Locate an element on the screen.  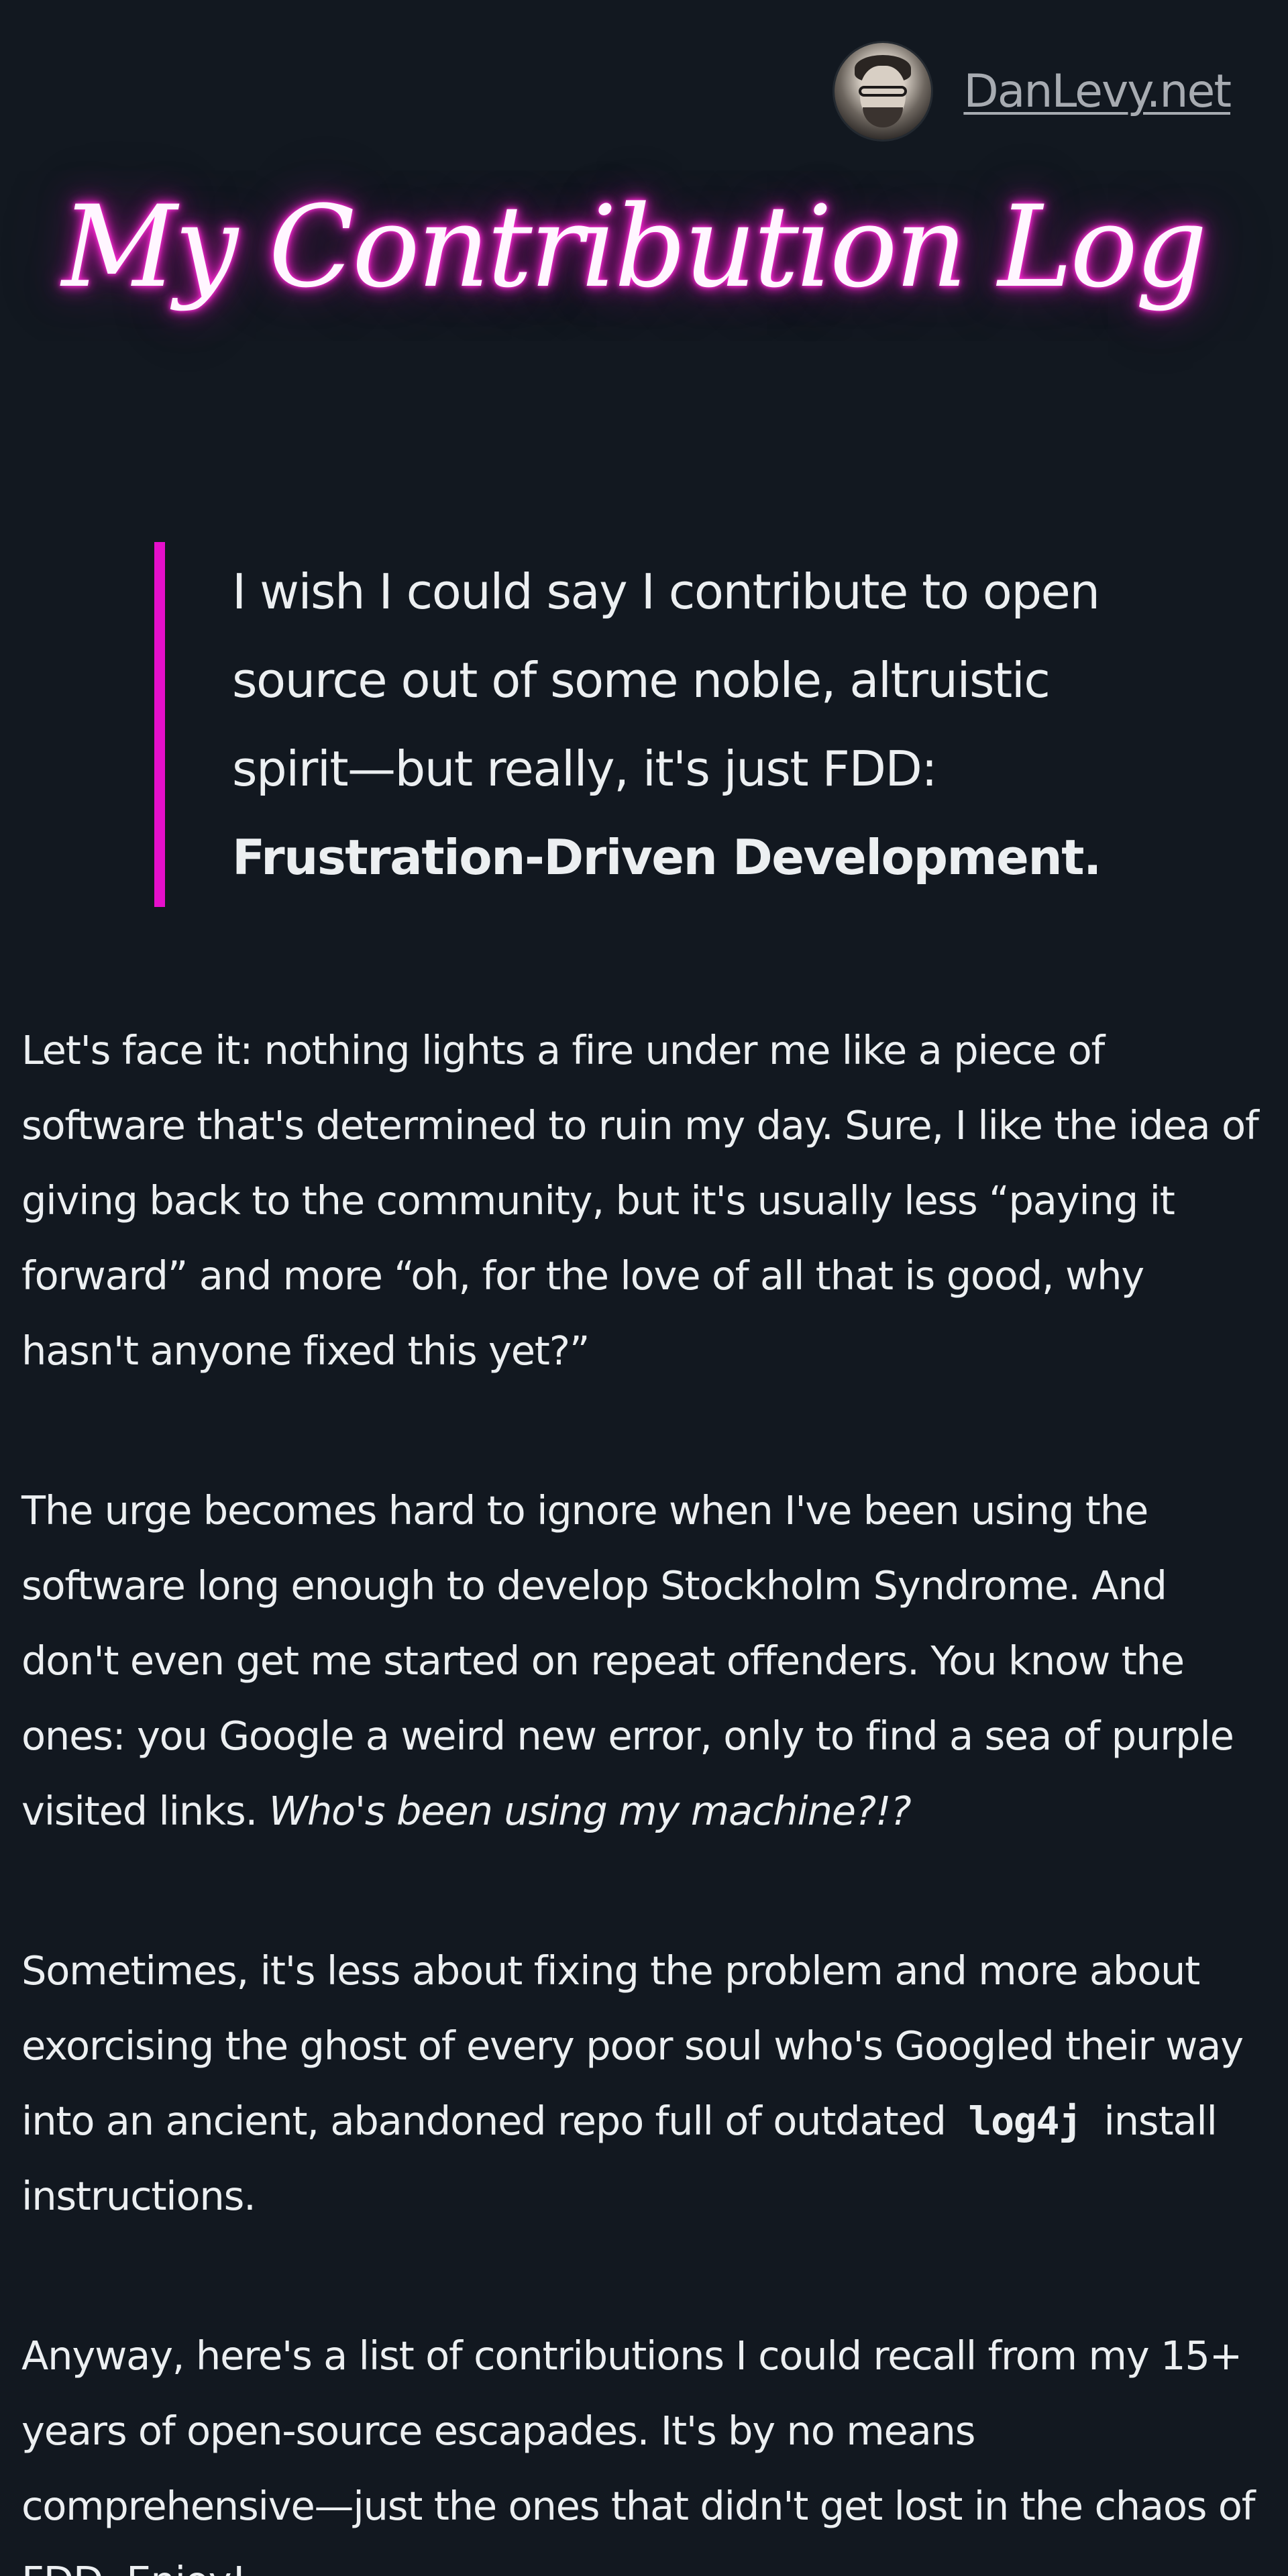
page-title: My Contribution Log is located at coordinates (635, 247).